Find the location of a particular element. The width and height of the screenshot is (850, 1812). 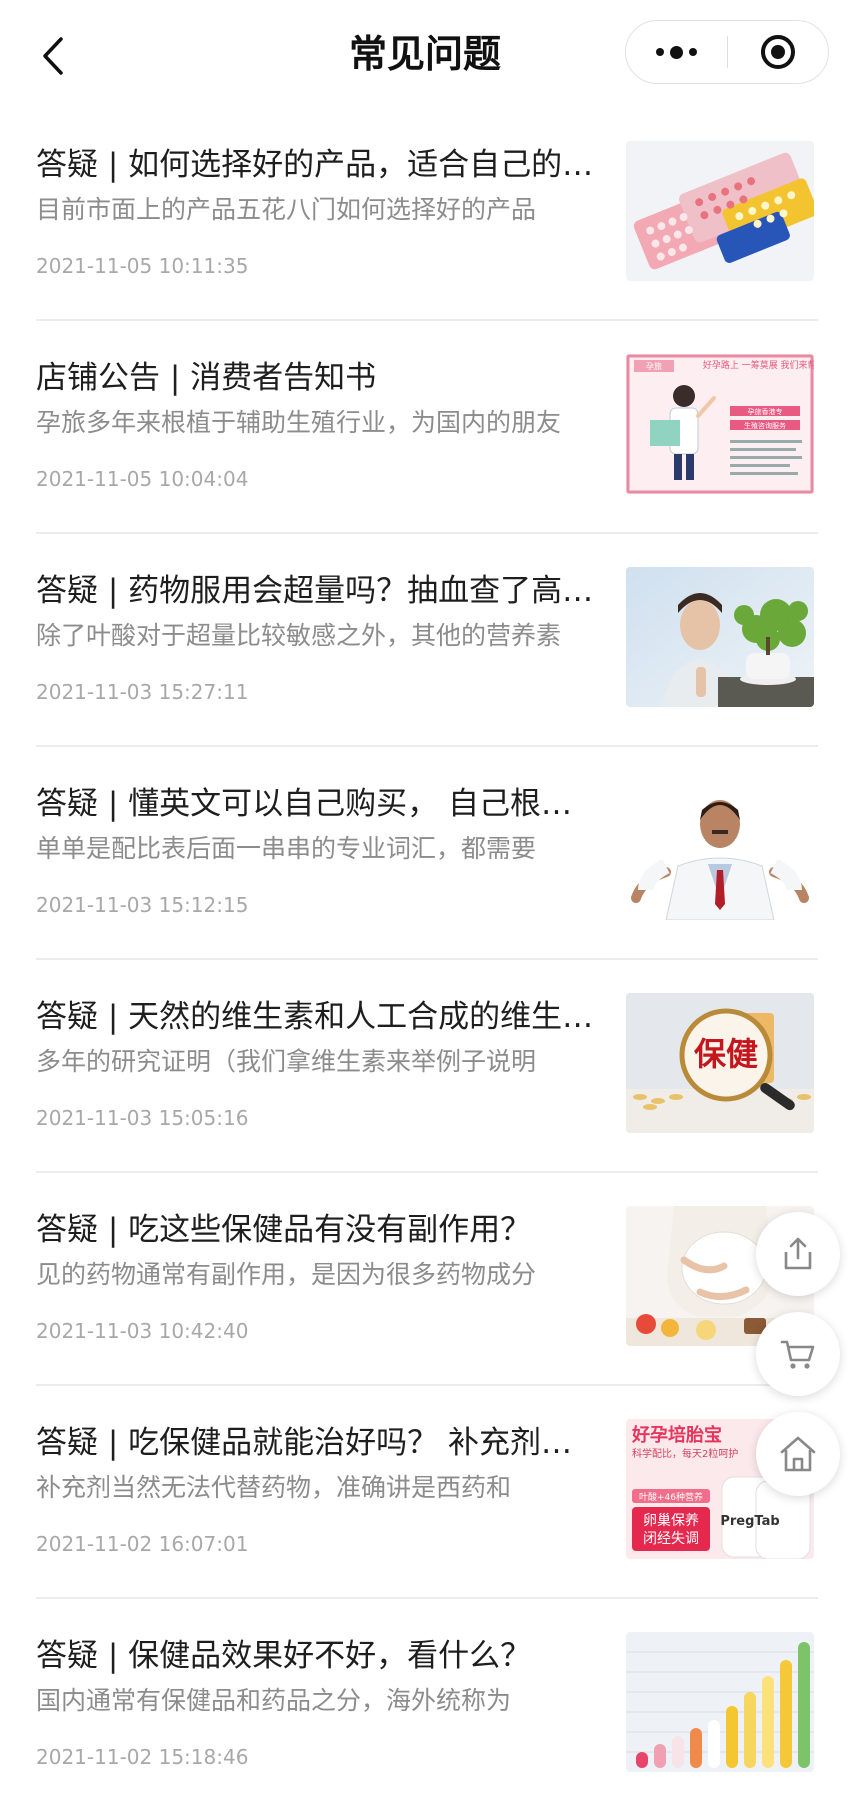

cart-icon is located at coordinates (797, 1354).